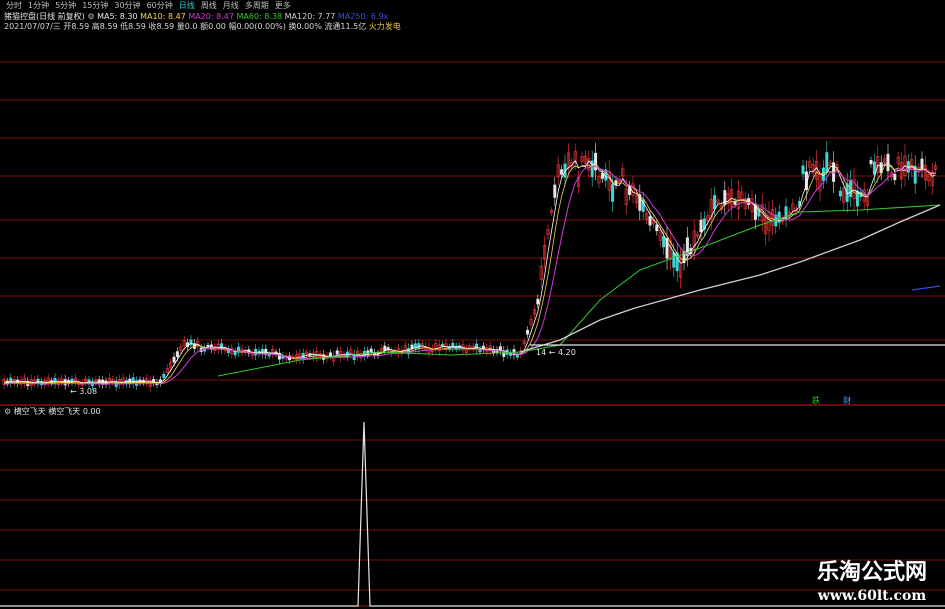  Describe the element at coordinates (64, 411) in the screenshot. I see `indicator-line-name: 横空飞天` at that location.